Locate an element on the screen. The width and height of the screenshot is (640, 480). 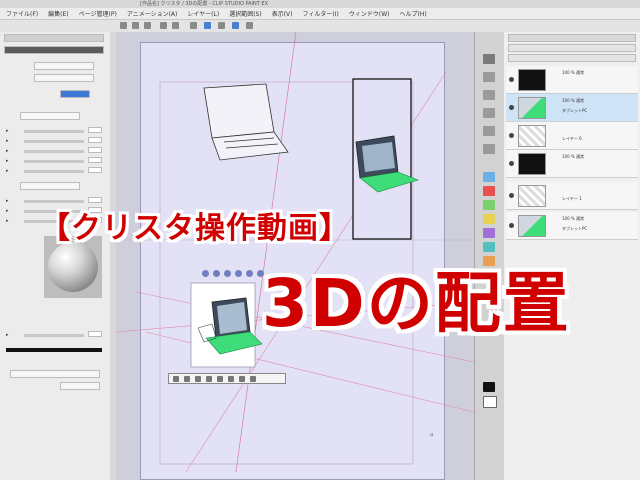
menu-window: ウィンドウ(W) is located at coordinates (369, 13).